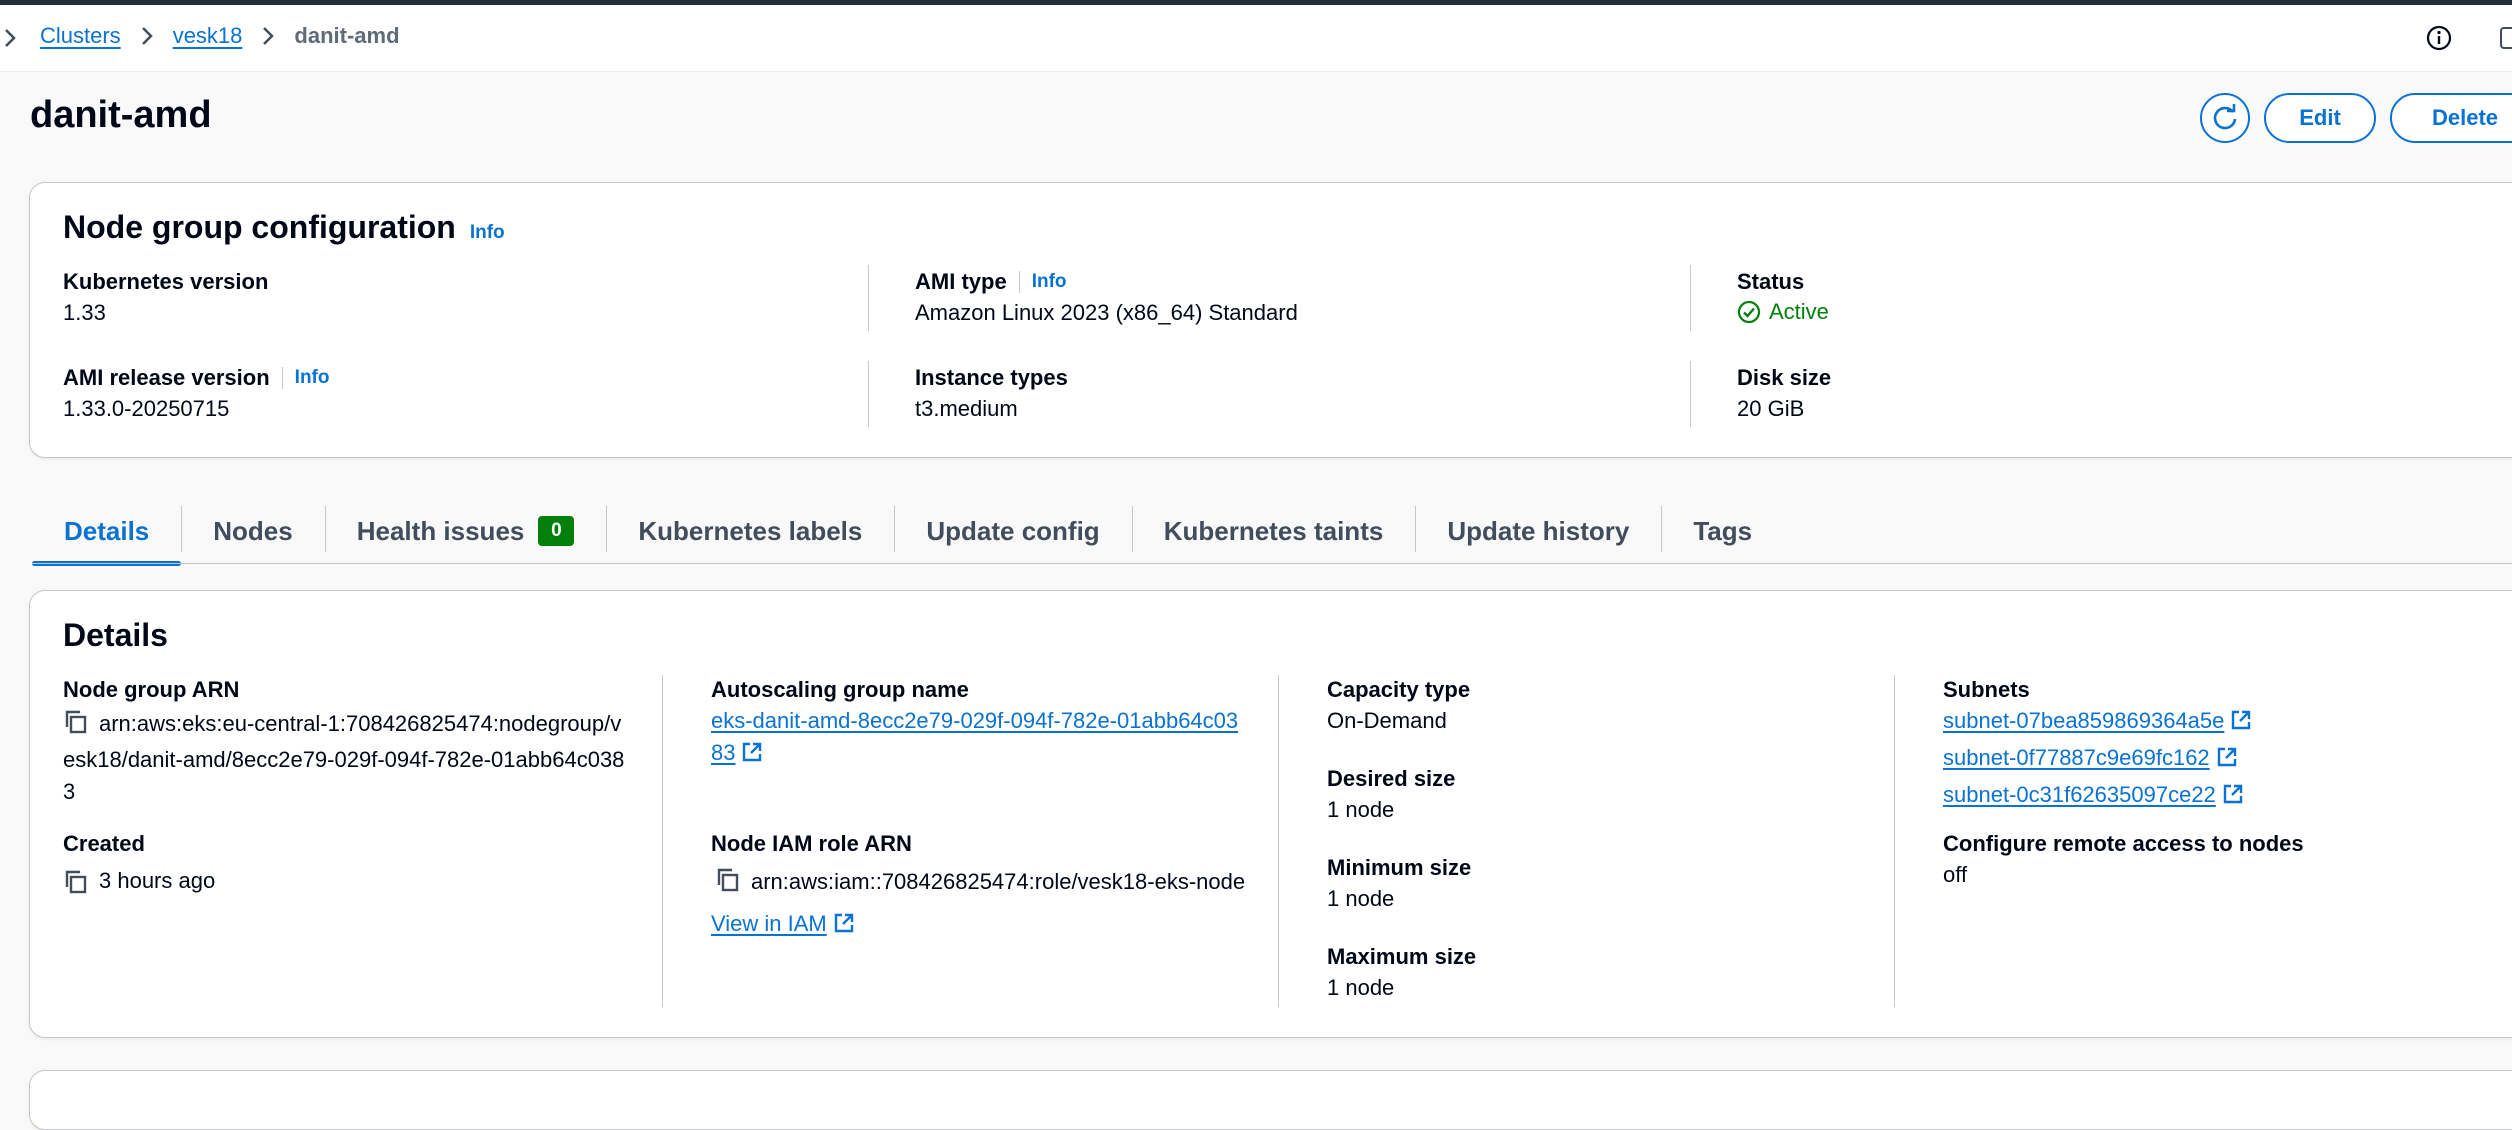 The image size is (2512, 1130). I want to click on subnet-row: subnet-0f77887c9e69fc162, so click(2097, 759).